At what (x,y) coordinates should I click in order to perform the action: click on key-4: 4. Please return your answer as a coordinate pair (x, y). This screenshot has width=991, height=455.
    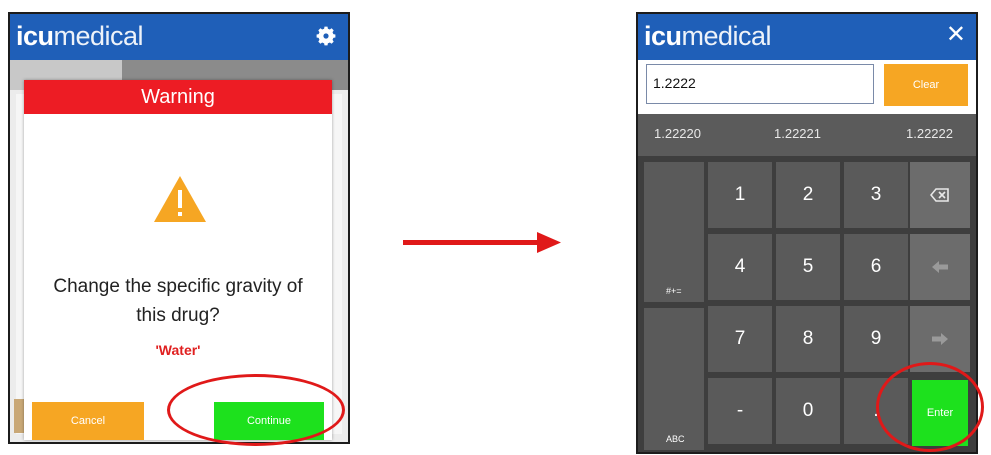
    Looking at the image, I should click on (740, 267).